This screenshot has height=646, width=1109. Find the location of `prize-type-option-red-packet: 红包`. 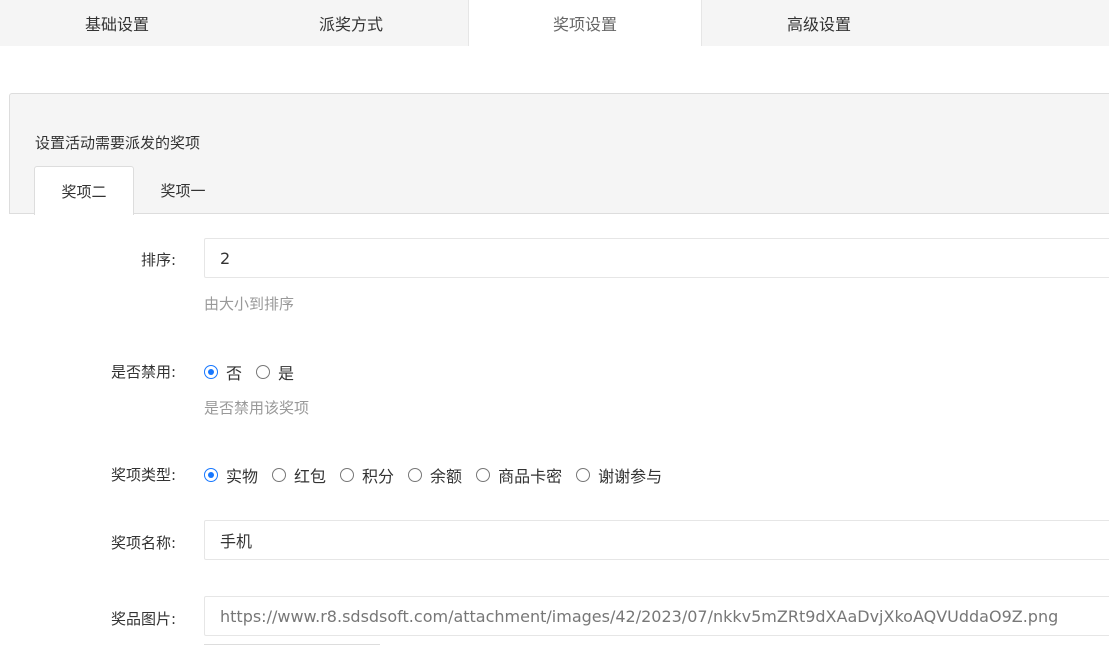

prize-type-option-red-packet: 红包 is located at coordinates (299, 475).